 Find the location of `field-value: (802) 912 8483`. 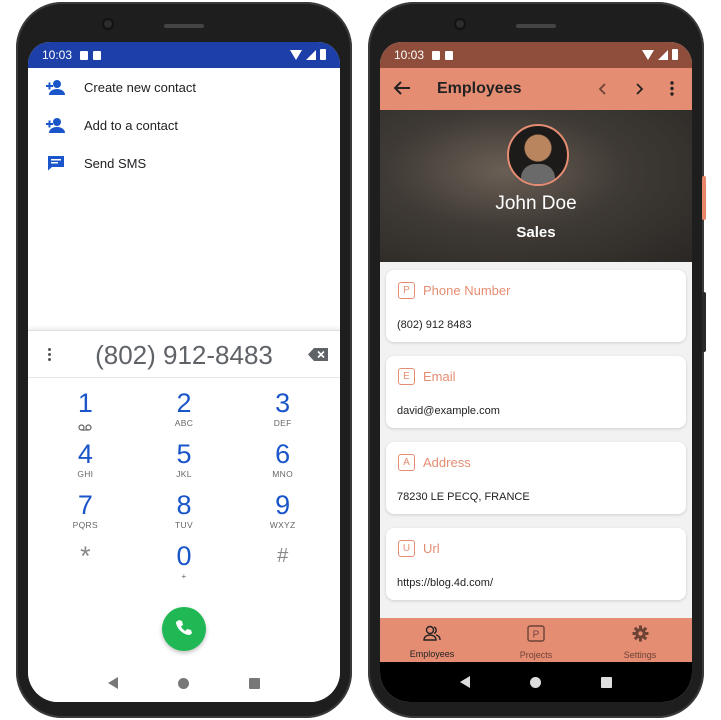

field-value: (802) 912 8483 is located at coordinates (434, 325).